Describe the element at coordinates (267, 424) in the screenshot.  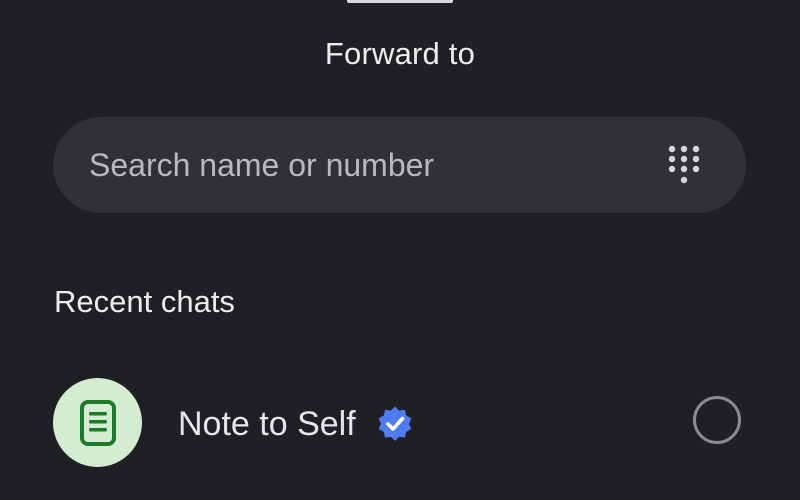
I see `chat-name: Note to Self` at that location.